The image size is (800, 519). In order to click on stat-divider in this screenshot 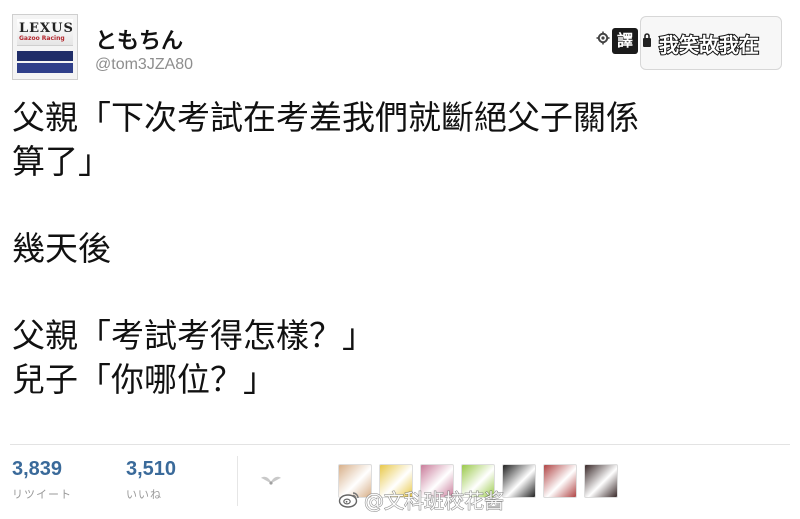, I will do `click(237, 481)`.